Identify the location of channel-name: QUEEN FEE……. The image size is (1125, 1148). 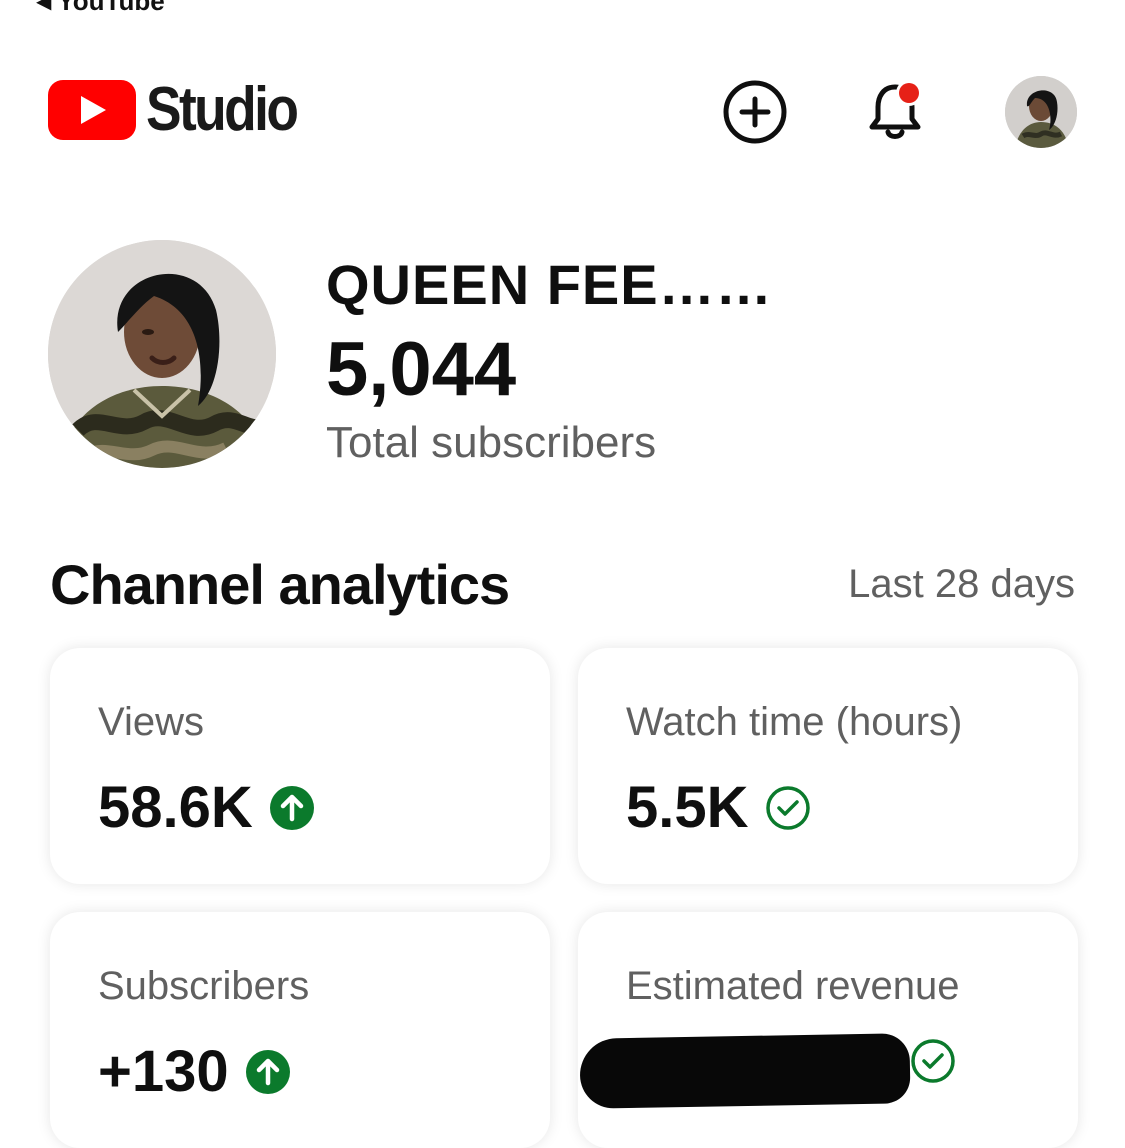
(549, 284).